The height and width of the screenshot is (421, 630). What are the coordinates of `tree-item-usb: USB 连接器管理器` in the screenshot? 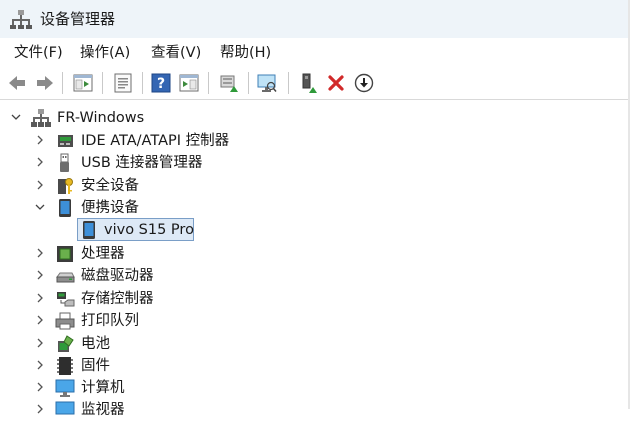 It's located at (300, 163).